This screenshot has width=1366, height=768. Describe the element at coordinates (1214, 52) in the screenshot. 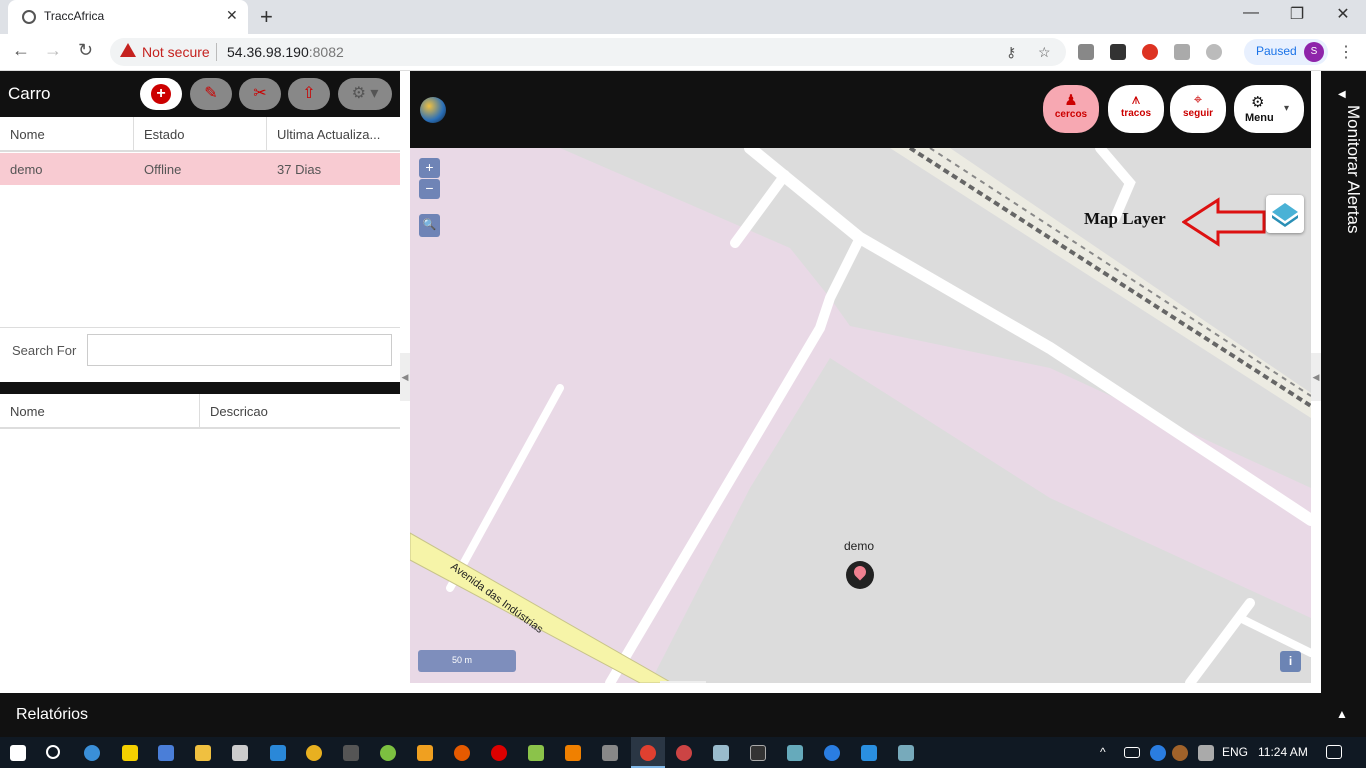

I see `extension-gray-icon` at that location.